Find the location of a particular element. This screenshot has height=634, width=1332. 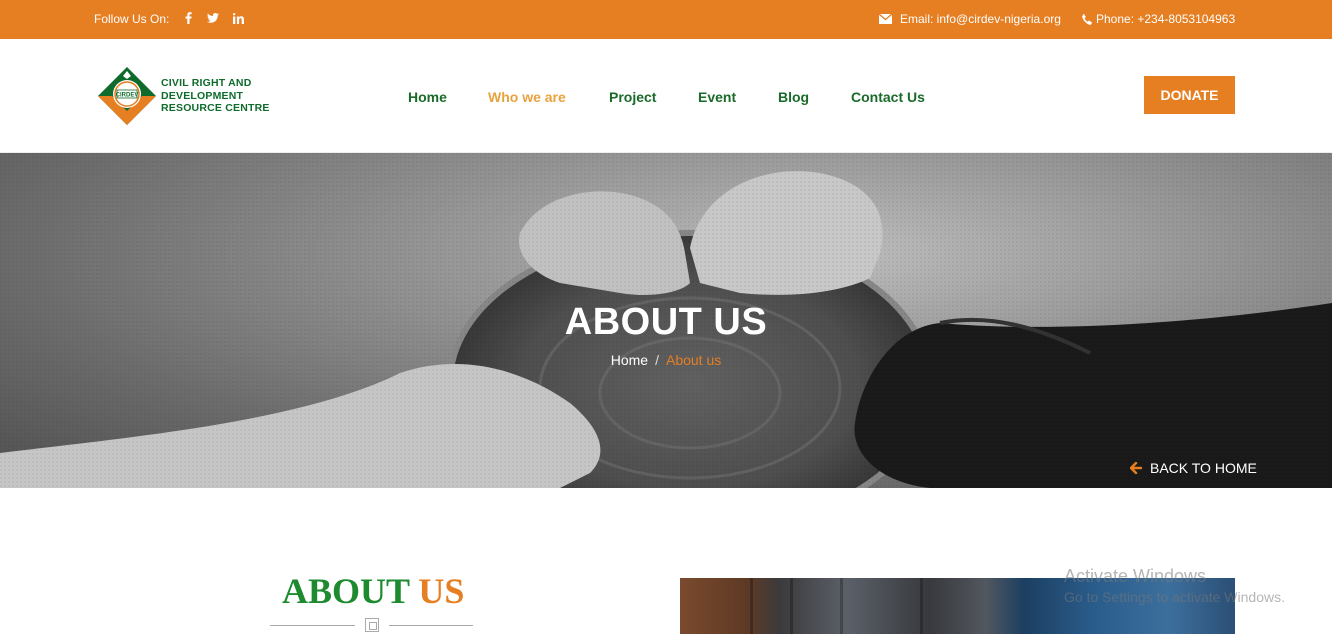

envelope-icon is located at coordinates (885, 19).